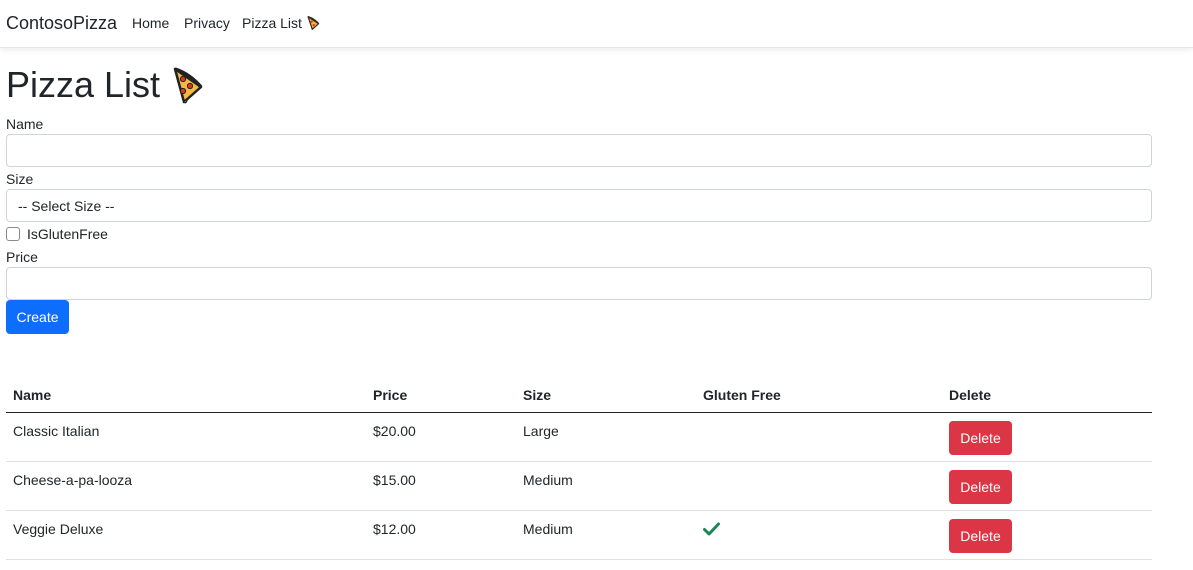 Image resolution: width=1193 pixels, height=570 pixels. What do you see at coordinates (579, 486) in the screenshot?
I see `table-row: Cheese-a-pa-looza $15.00 Medium Delete` at bounding box center [579, 486].